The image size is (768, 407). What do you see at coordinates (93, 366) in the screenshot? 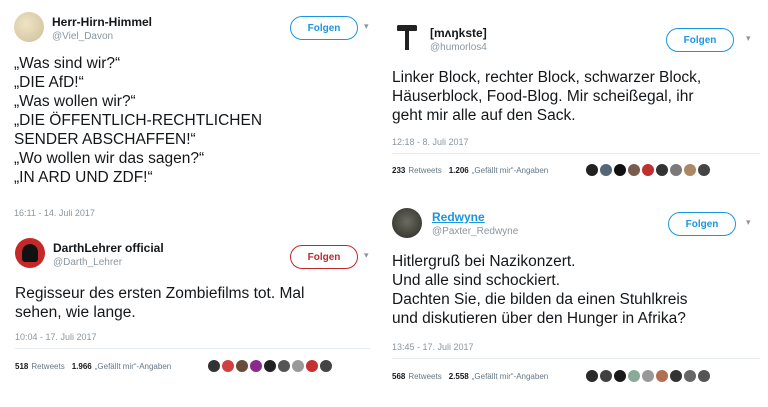
I see `tweet-stats: 518 Retweets 1.966 „Gefällt mir“-Angaben` at bounding box center [93, 366].